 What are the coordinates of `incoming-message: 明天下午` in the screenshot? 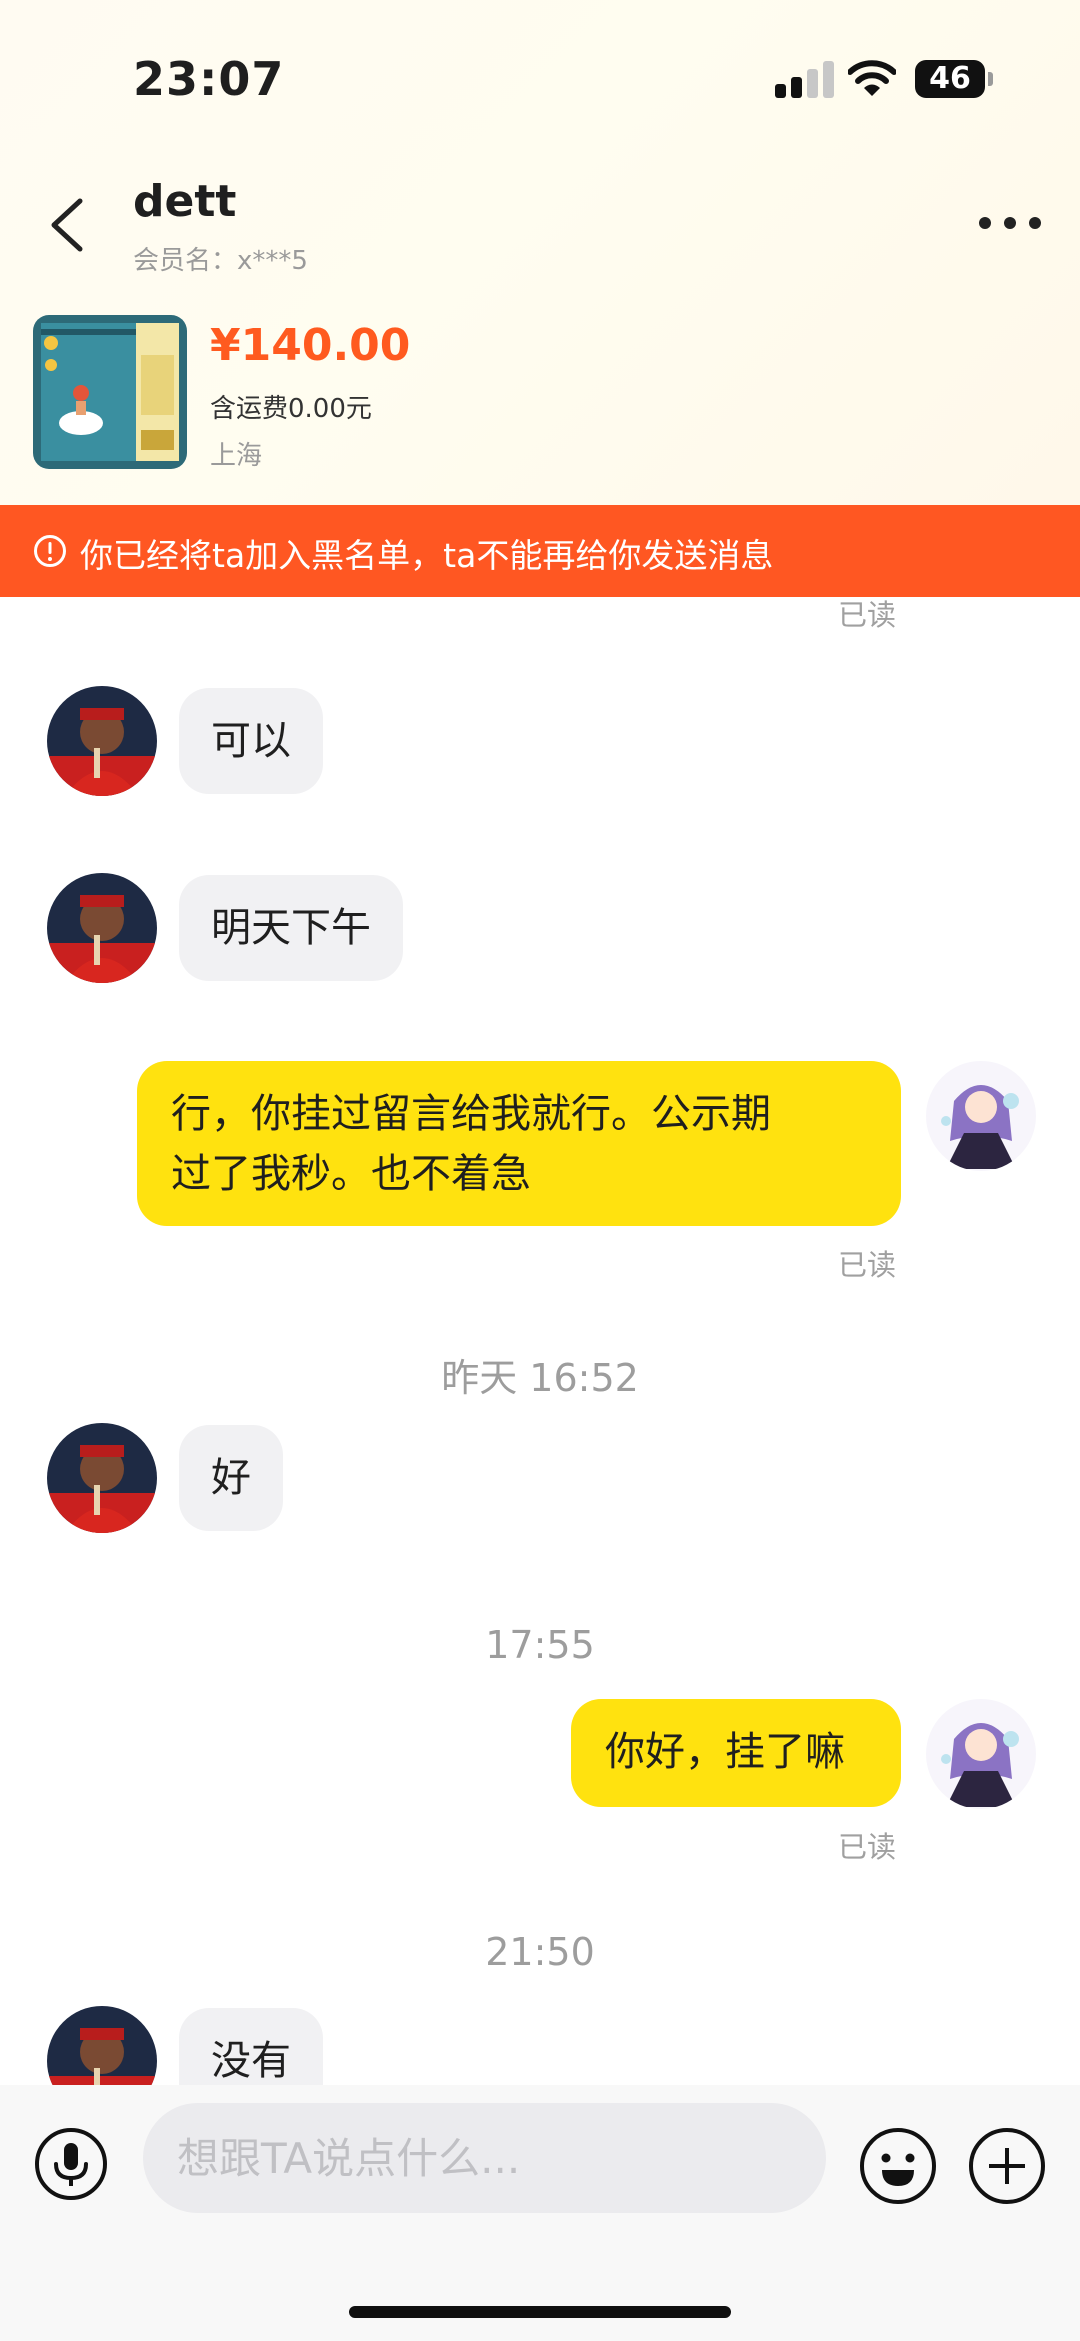 It's located at (291, 928).